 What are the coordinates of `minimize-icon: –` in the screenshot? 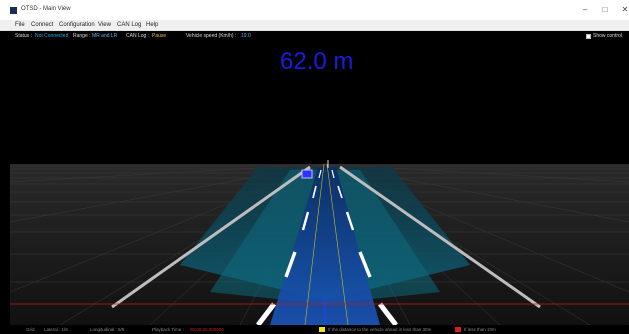 It's located at (585, 10).